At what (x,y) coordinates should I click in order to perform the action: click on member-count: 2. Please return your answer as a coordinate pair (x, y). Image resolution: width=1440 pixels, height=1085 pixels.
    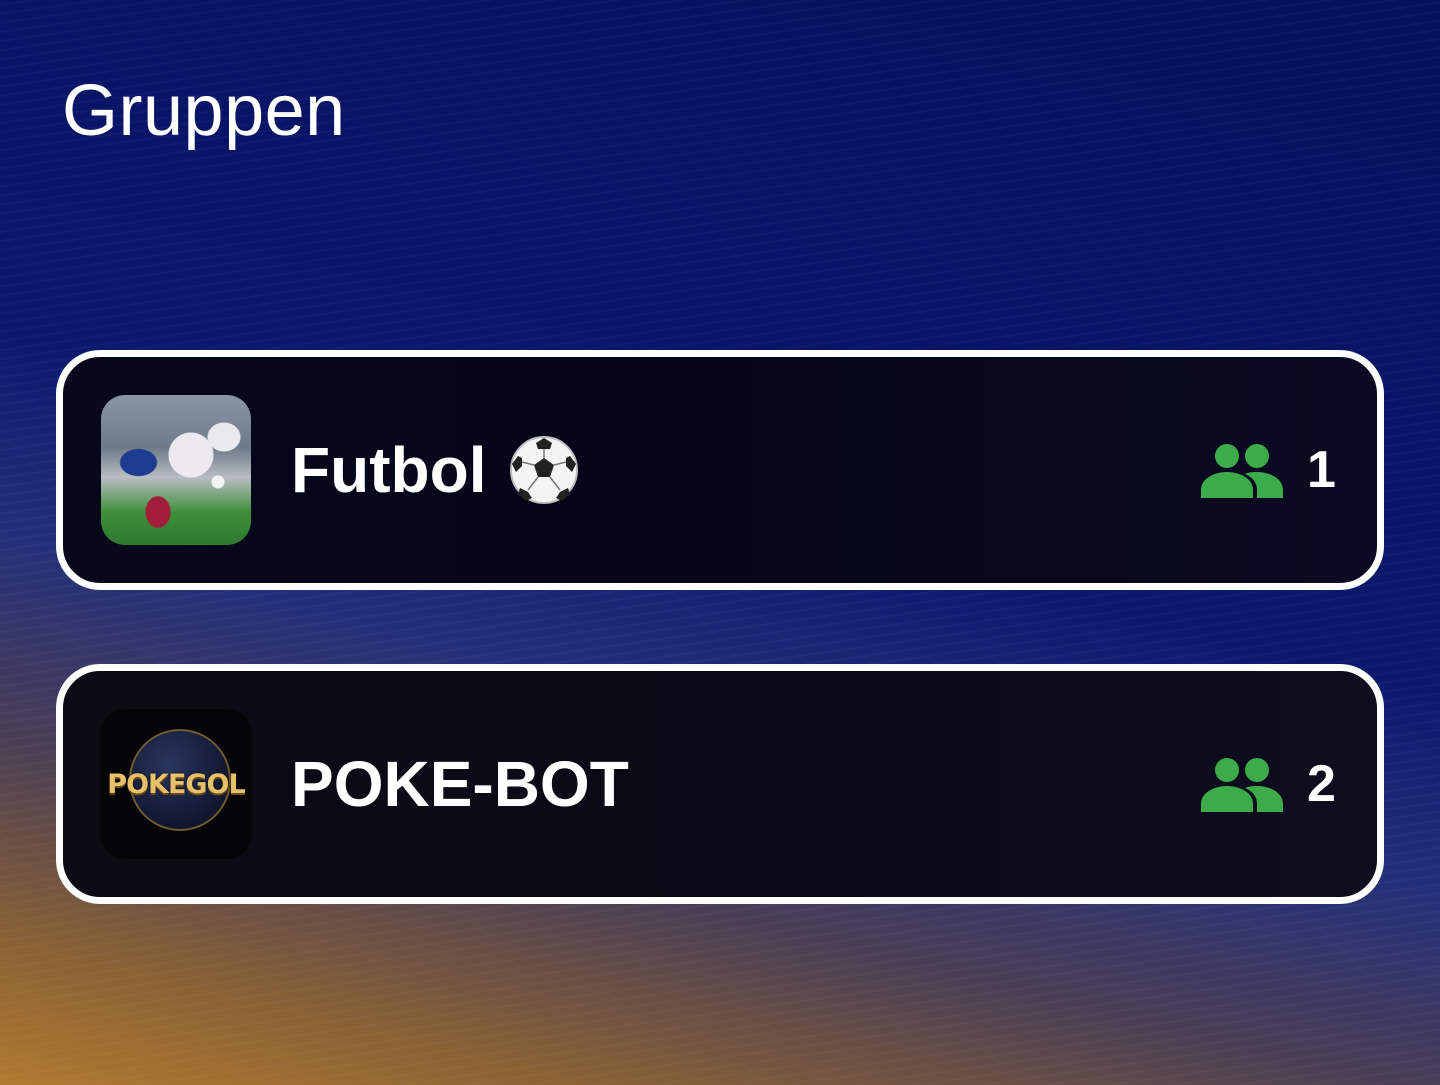
    Looking at the image, I should click on (1321, 784).